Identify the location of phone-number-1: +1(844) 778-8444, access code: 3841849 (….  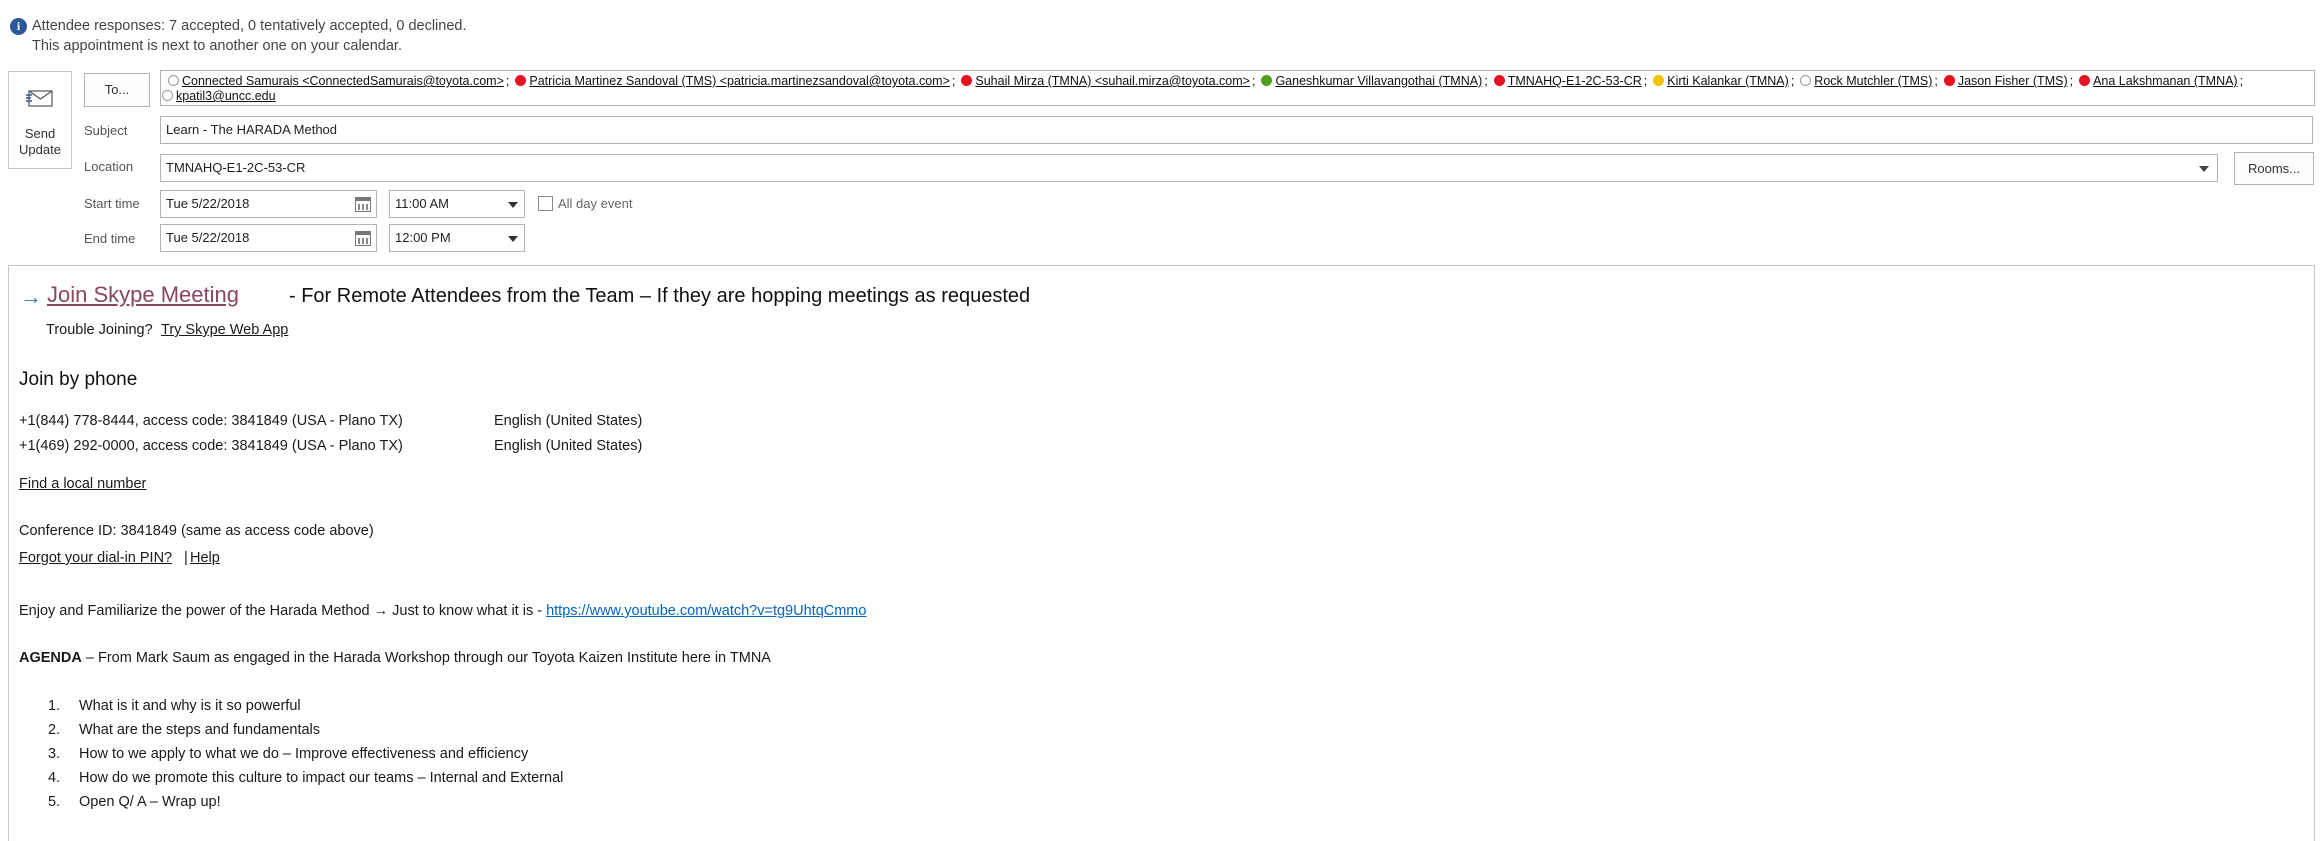
(211, 421).